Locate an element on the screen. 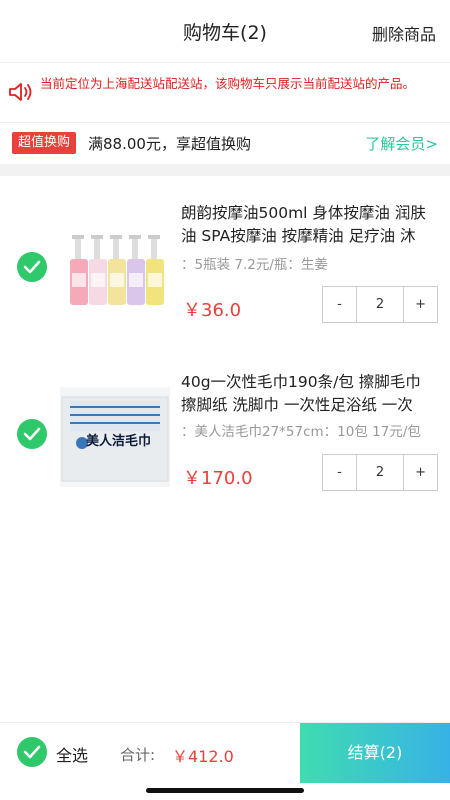  package-label: 美人洁毛巾 is located at coordinates (119, 441).